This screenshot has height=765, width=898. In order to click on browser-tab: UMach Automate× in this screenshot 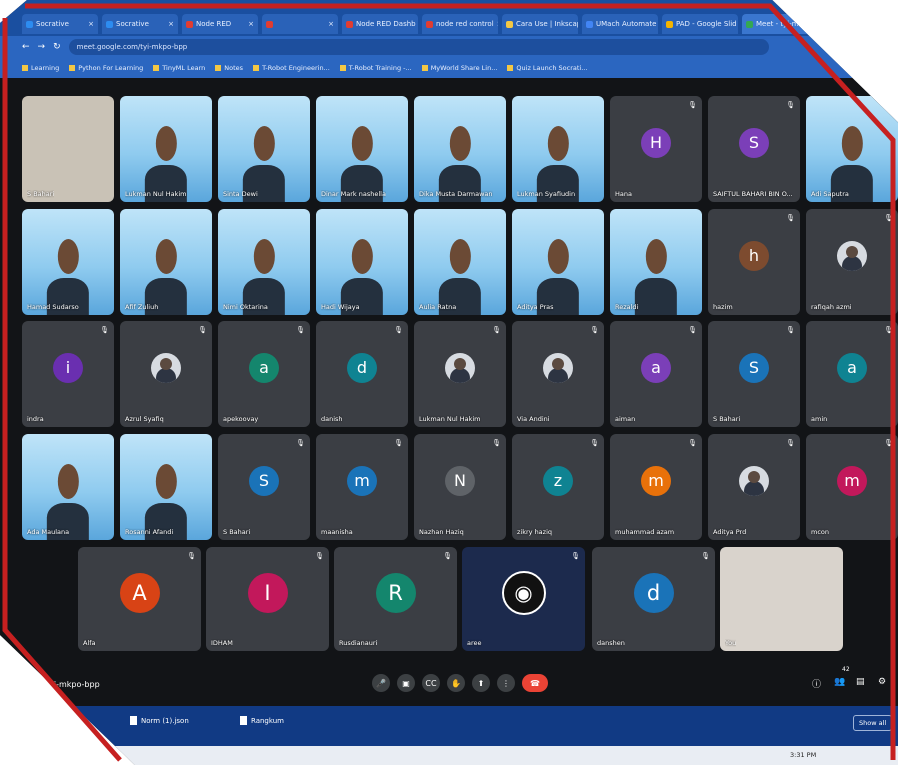, I will do `click(620, 24)`.